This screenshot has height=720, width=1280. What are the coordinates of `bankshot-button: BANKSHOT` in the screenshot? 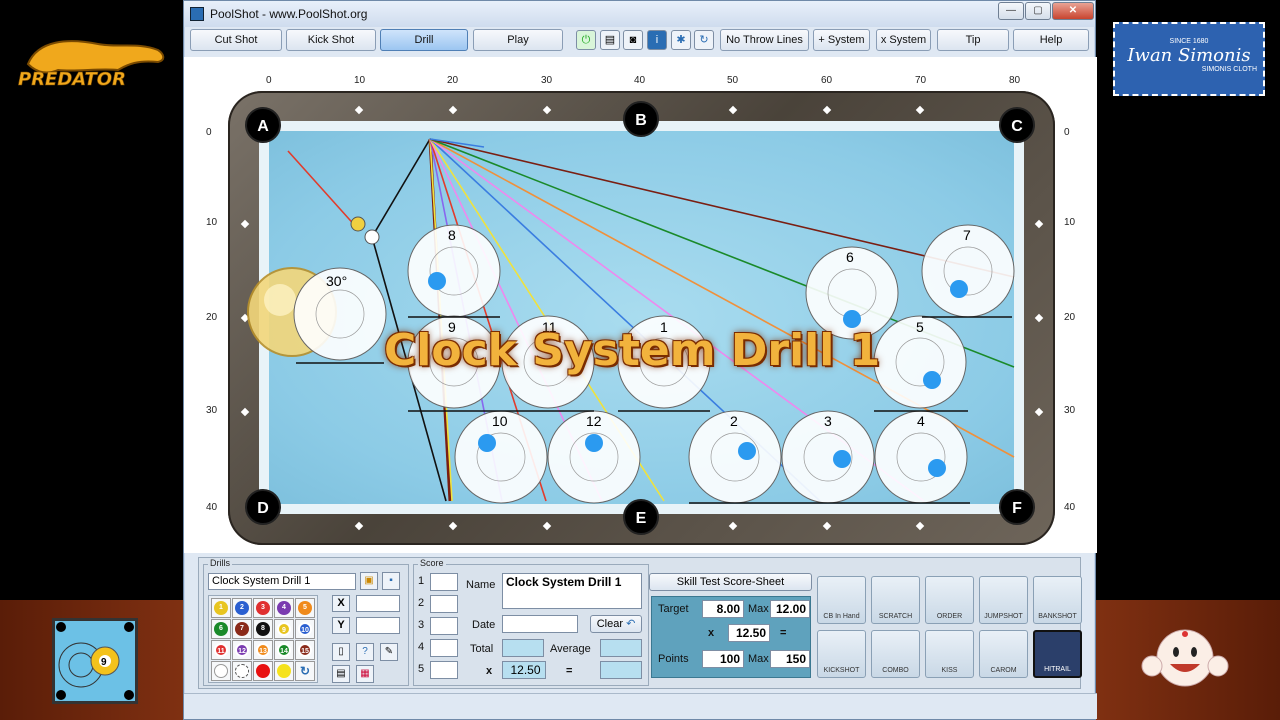 It's located at (1057, 600).